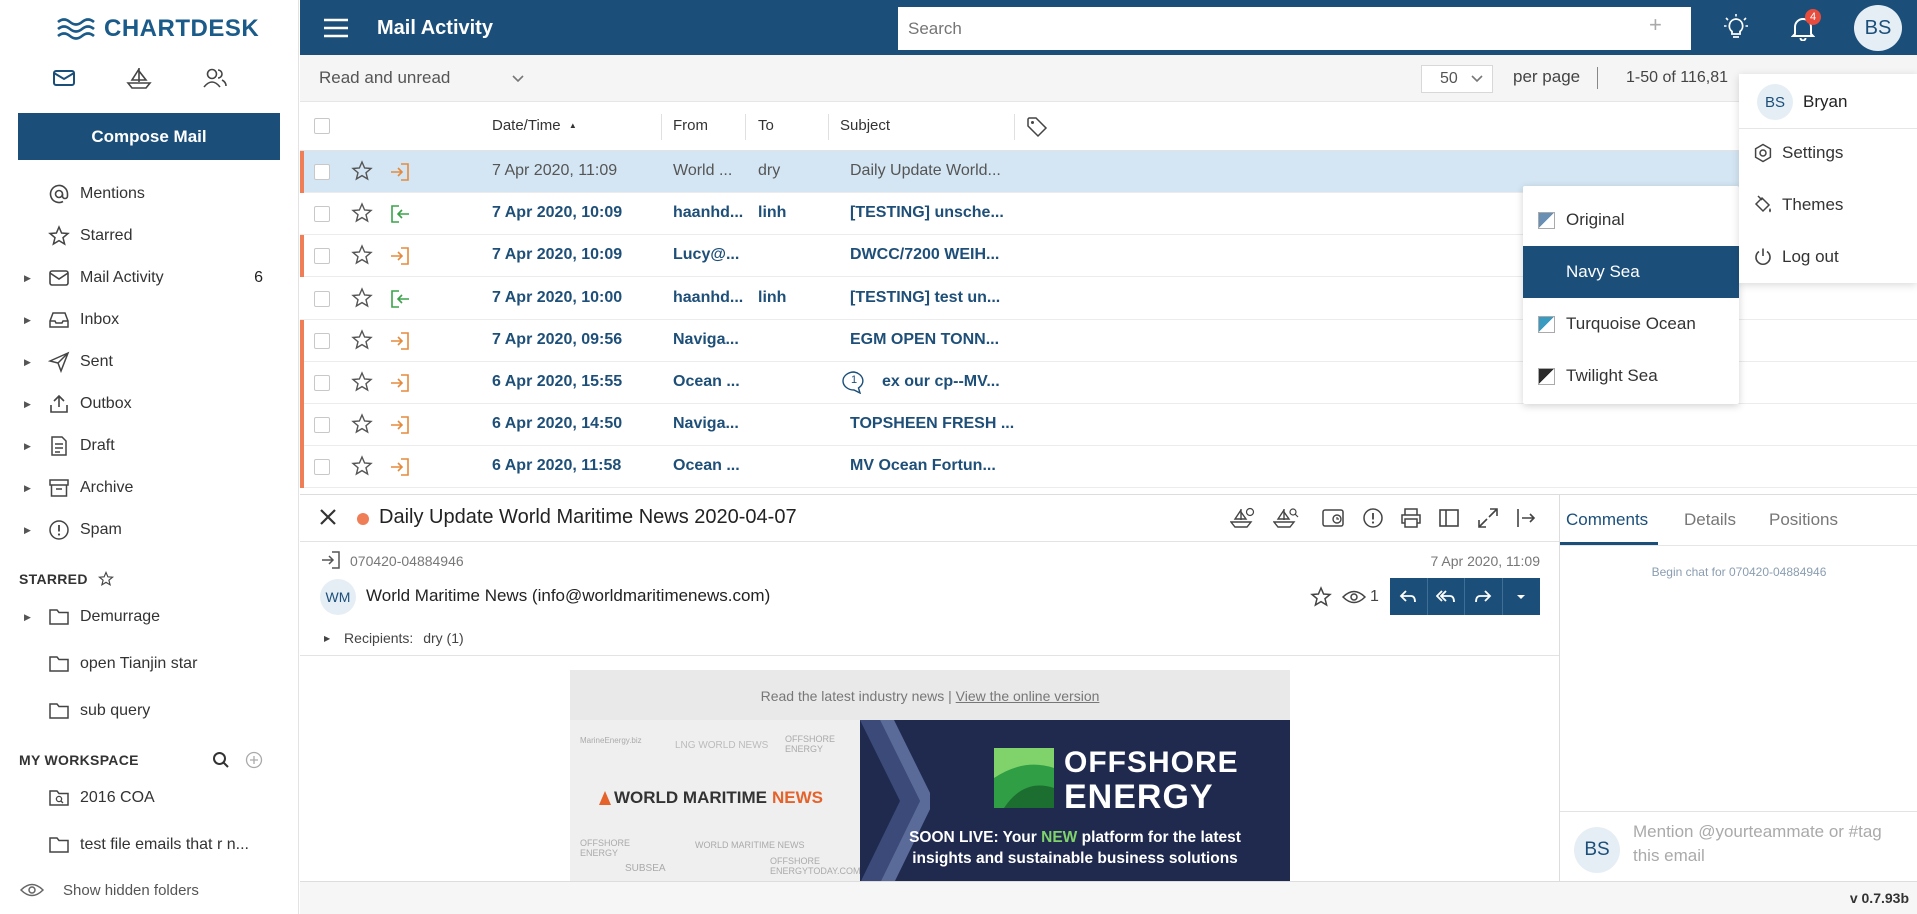 The width and height of the screenshot is (1917, 914). Describe the element at coordinates (645, 868) in the screenshot. I see `small-logo: SUBSEA` at that location.